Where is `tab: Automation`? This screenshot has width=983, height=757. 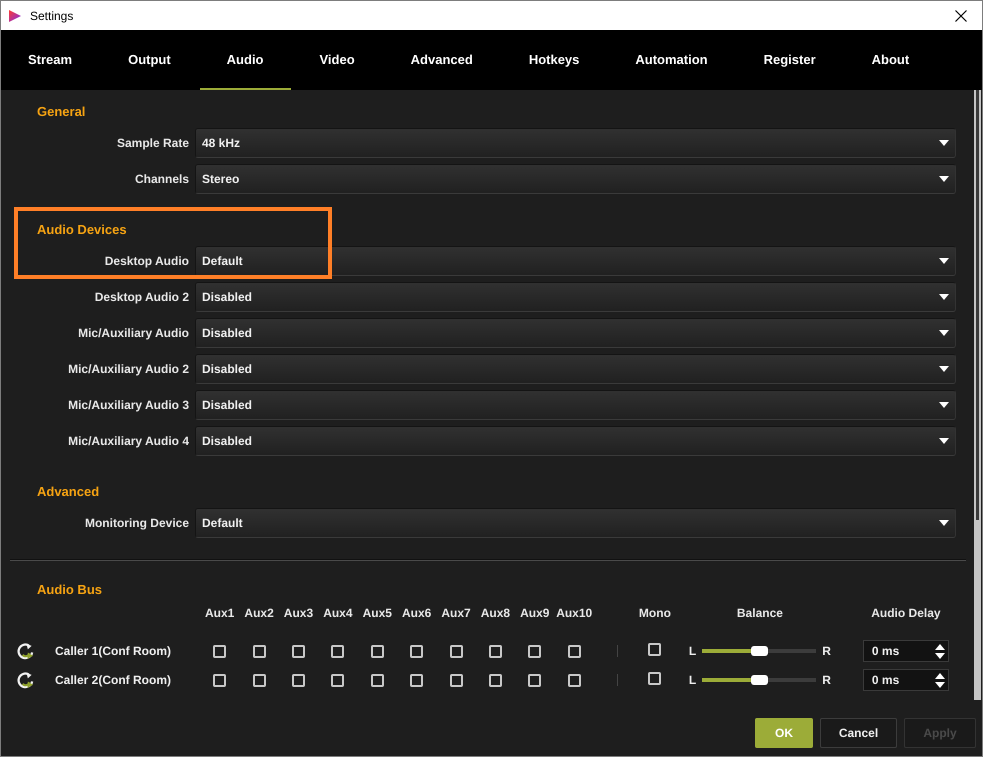 tab: Automation is located at coordinates (671, 60).